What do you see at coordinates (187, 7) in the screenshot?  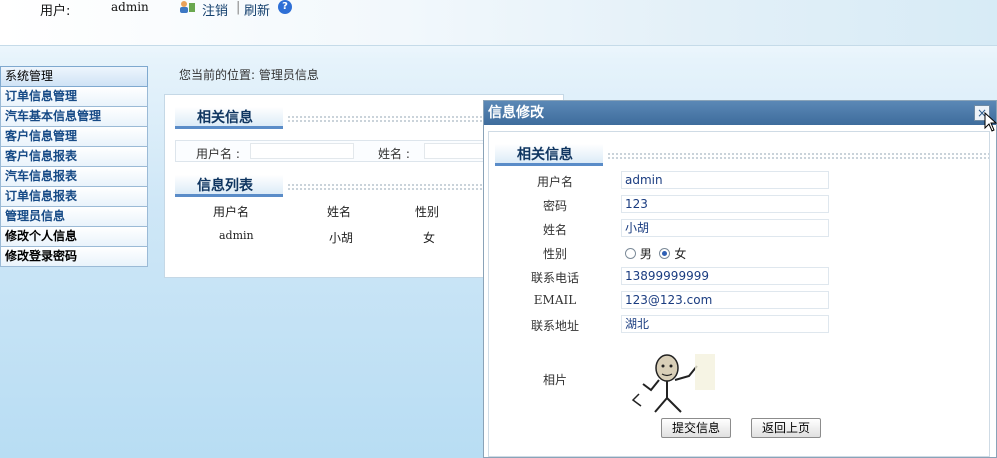 I see `user-logout-icon` at bounding box center [187, 7].